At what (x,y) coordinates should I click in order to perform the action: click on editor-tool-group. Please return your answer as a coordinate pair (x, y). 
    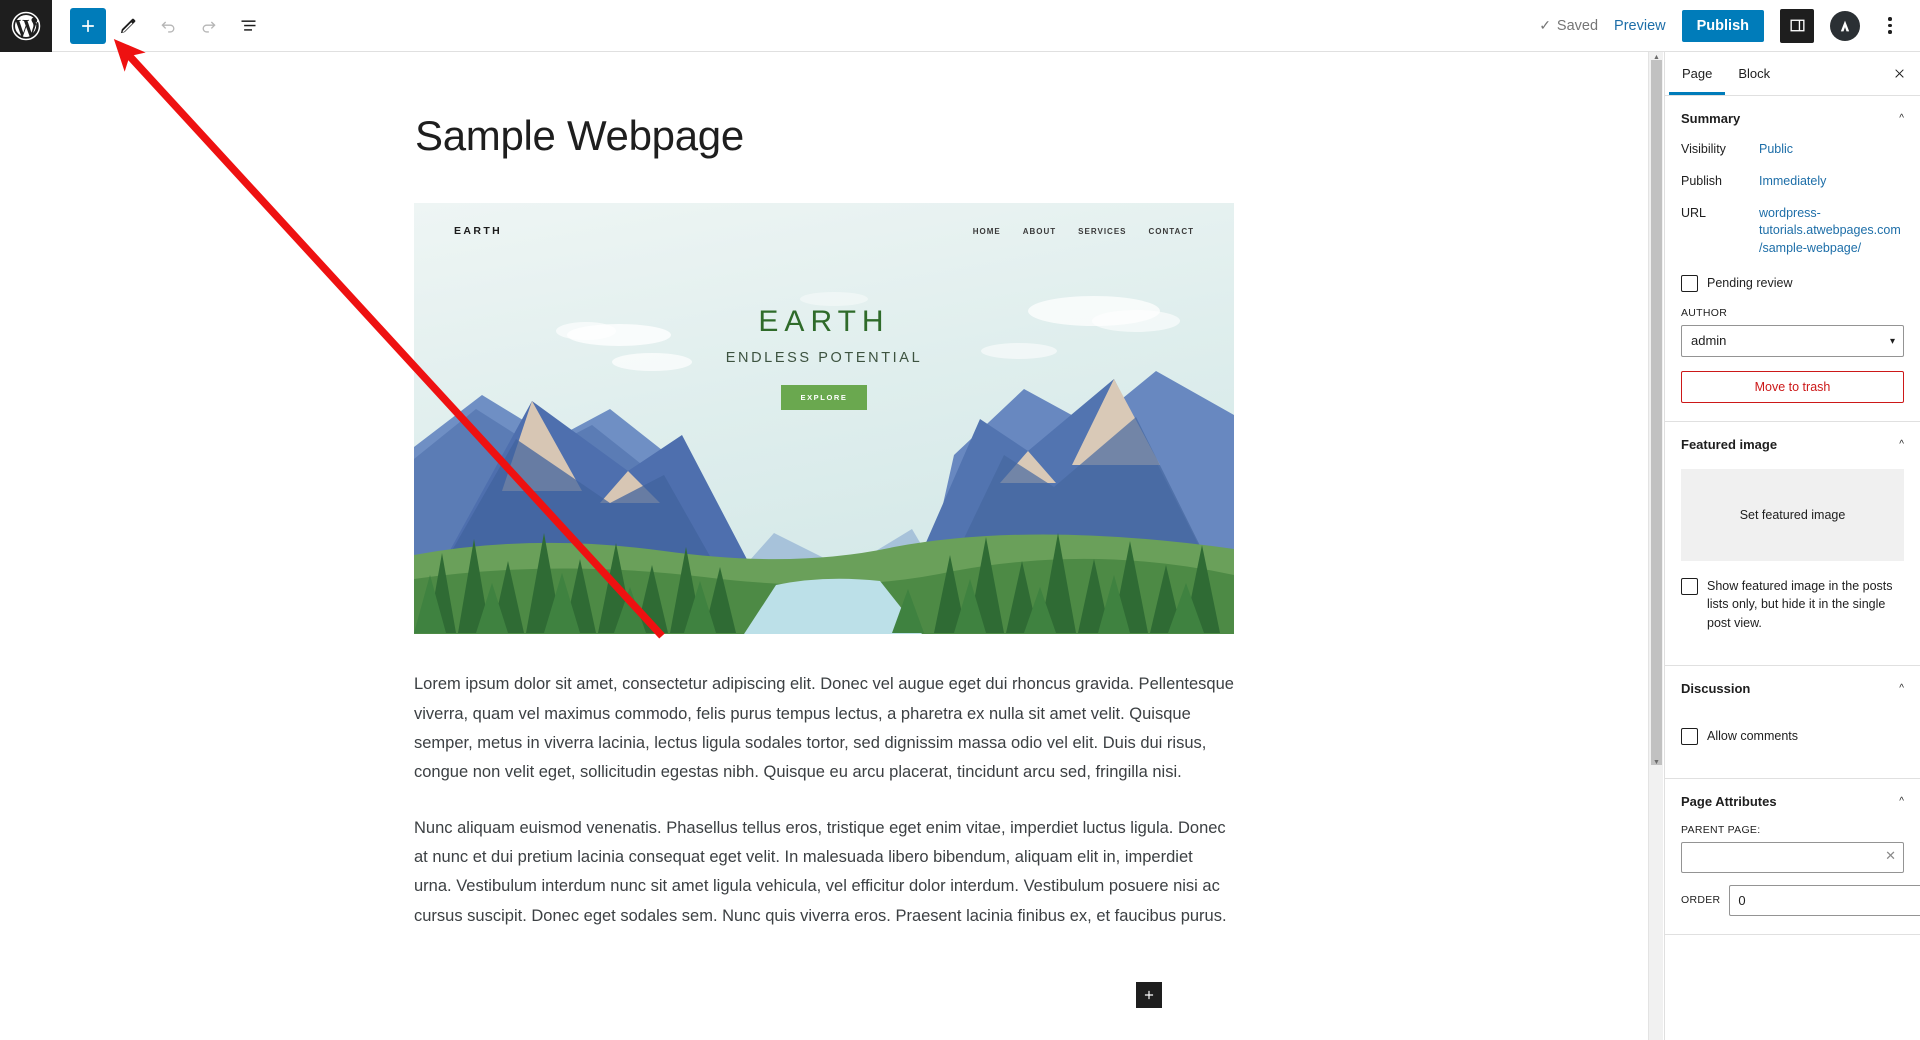
    Looking at the image, I should click on (168, 25).